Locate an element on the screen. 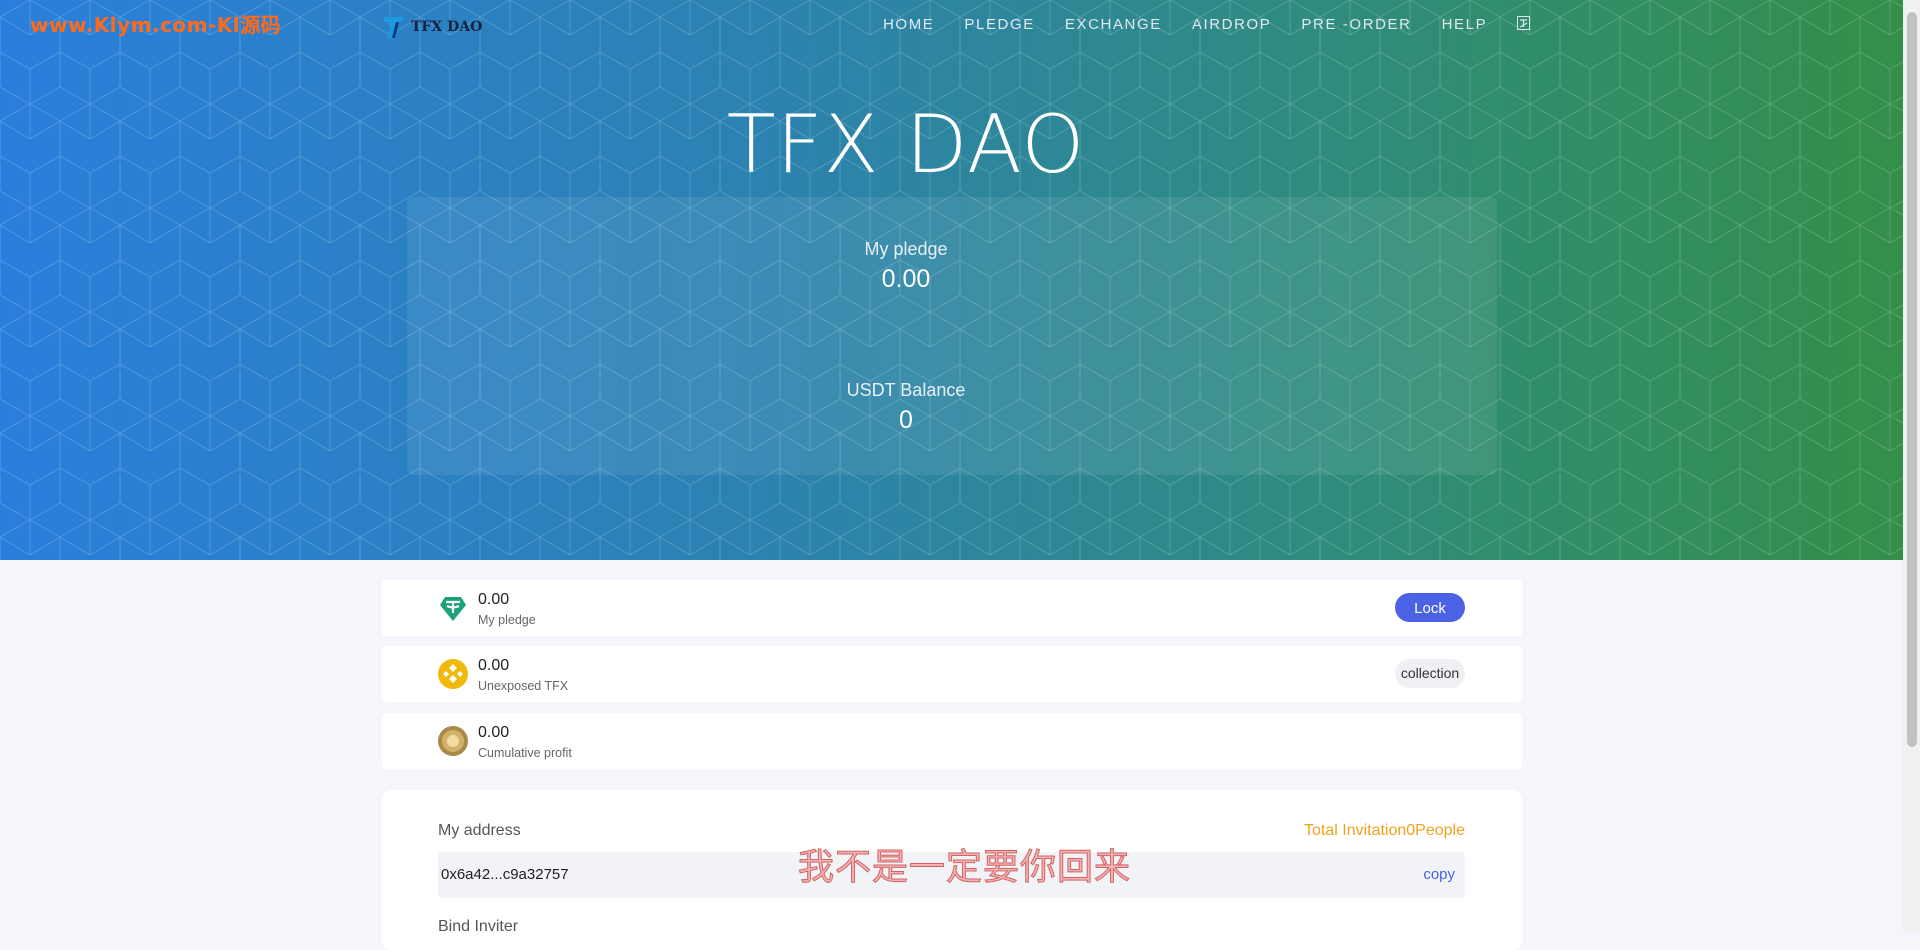  unexposed-amount: 0.00 is located at coordinates (494, 665).